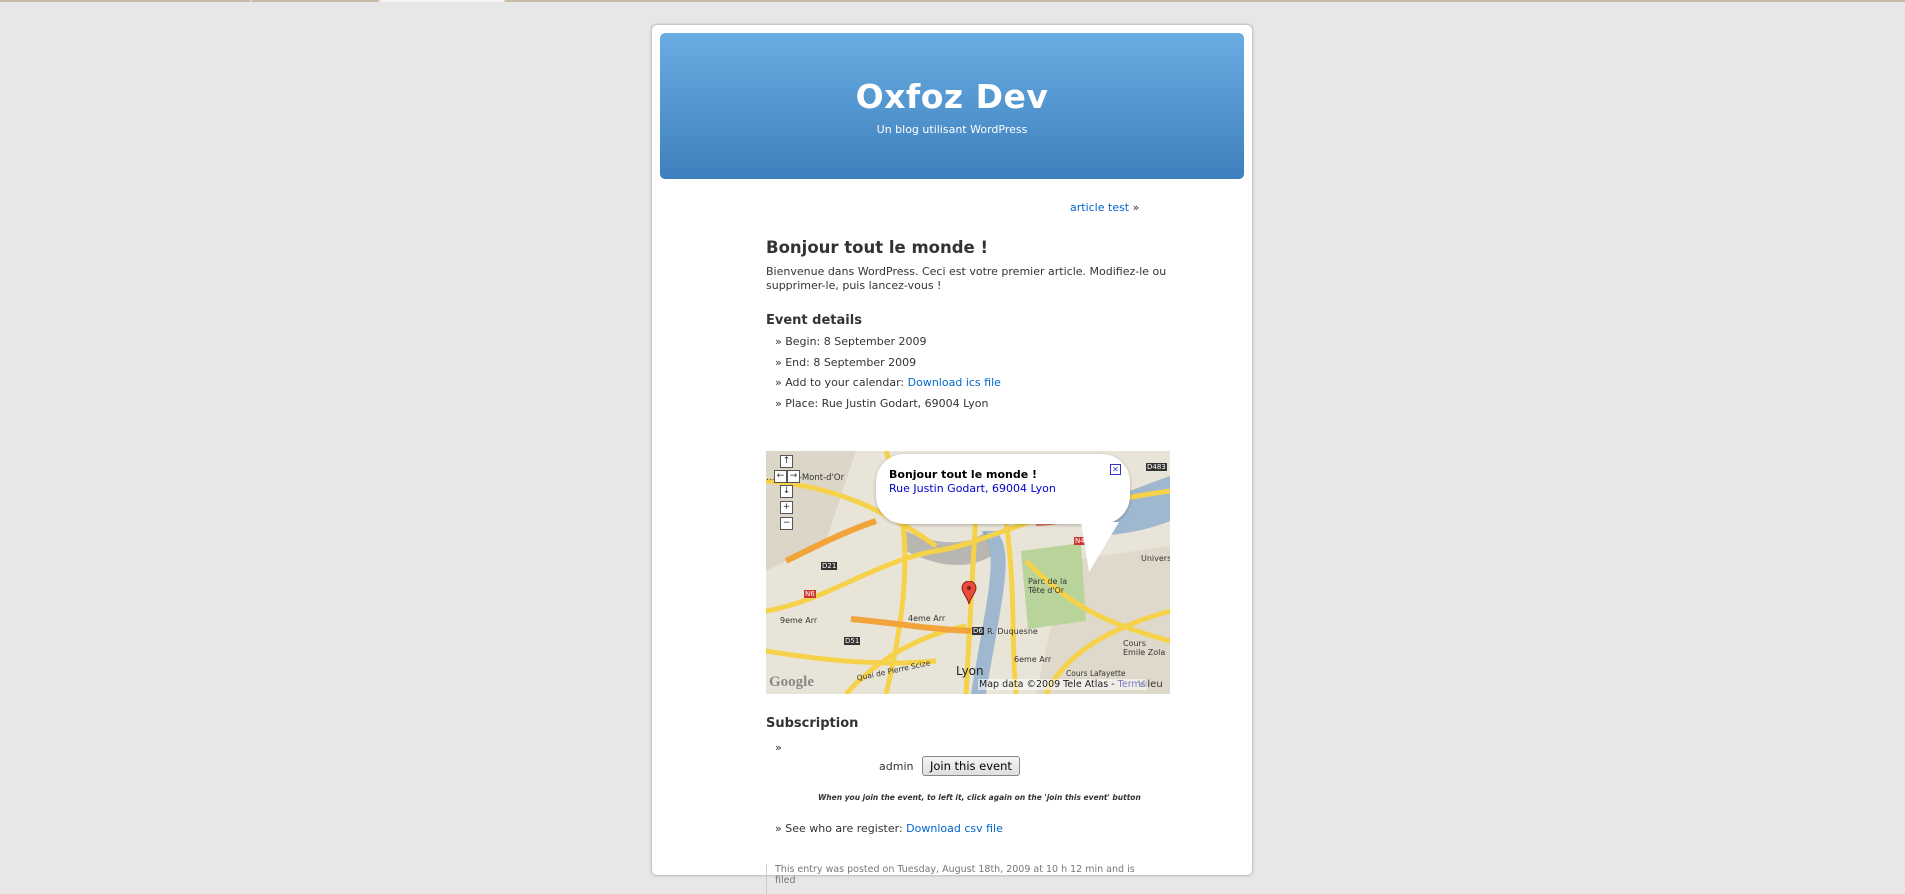  Describe the element at coordinates (780, 476) in the screenshot. I see `map-pan-left-icon: ←` at that location.